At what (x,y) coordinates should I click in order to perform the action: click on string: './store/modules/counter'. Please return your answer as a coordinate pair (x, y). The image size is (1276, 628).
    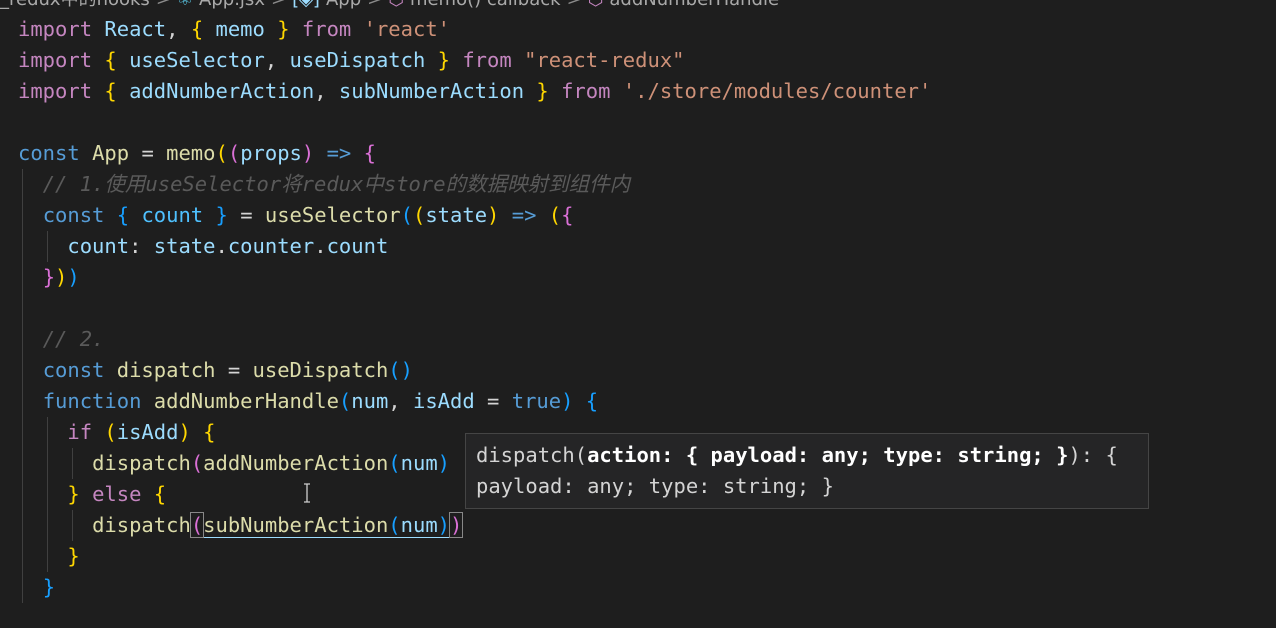
    Looking at the image, I should click on (777, 91).